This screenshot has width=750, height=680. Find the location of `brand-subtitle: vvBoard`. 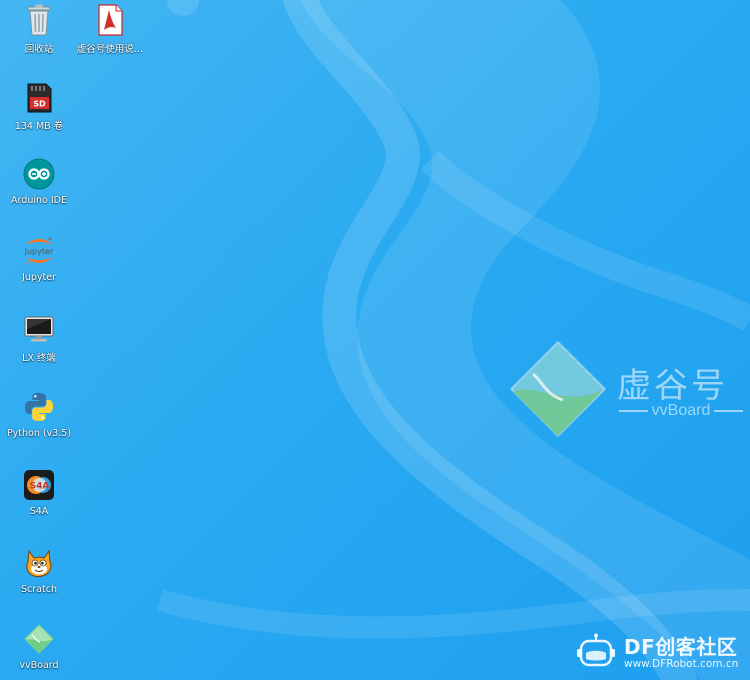

brand-subtitle: vvBoard is located at coordinates (681, 411).